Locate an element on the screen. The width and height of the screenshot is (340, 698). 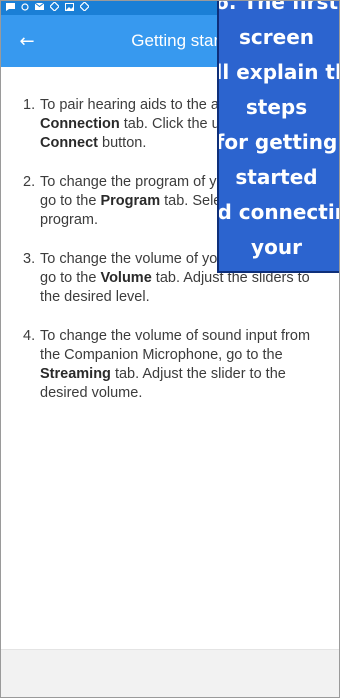
bottom-bar is located at coordinates (170, 673).